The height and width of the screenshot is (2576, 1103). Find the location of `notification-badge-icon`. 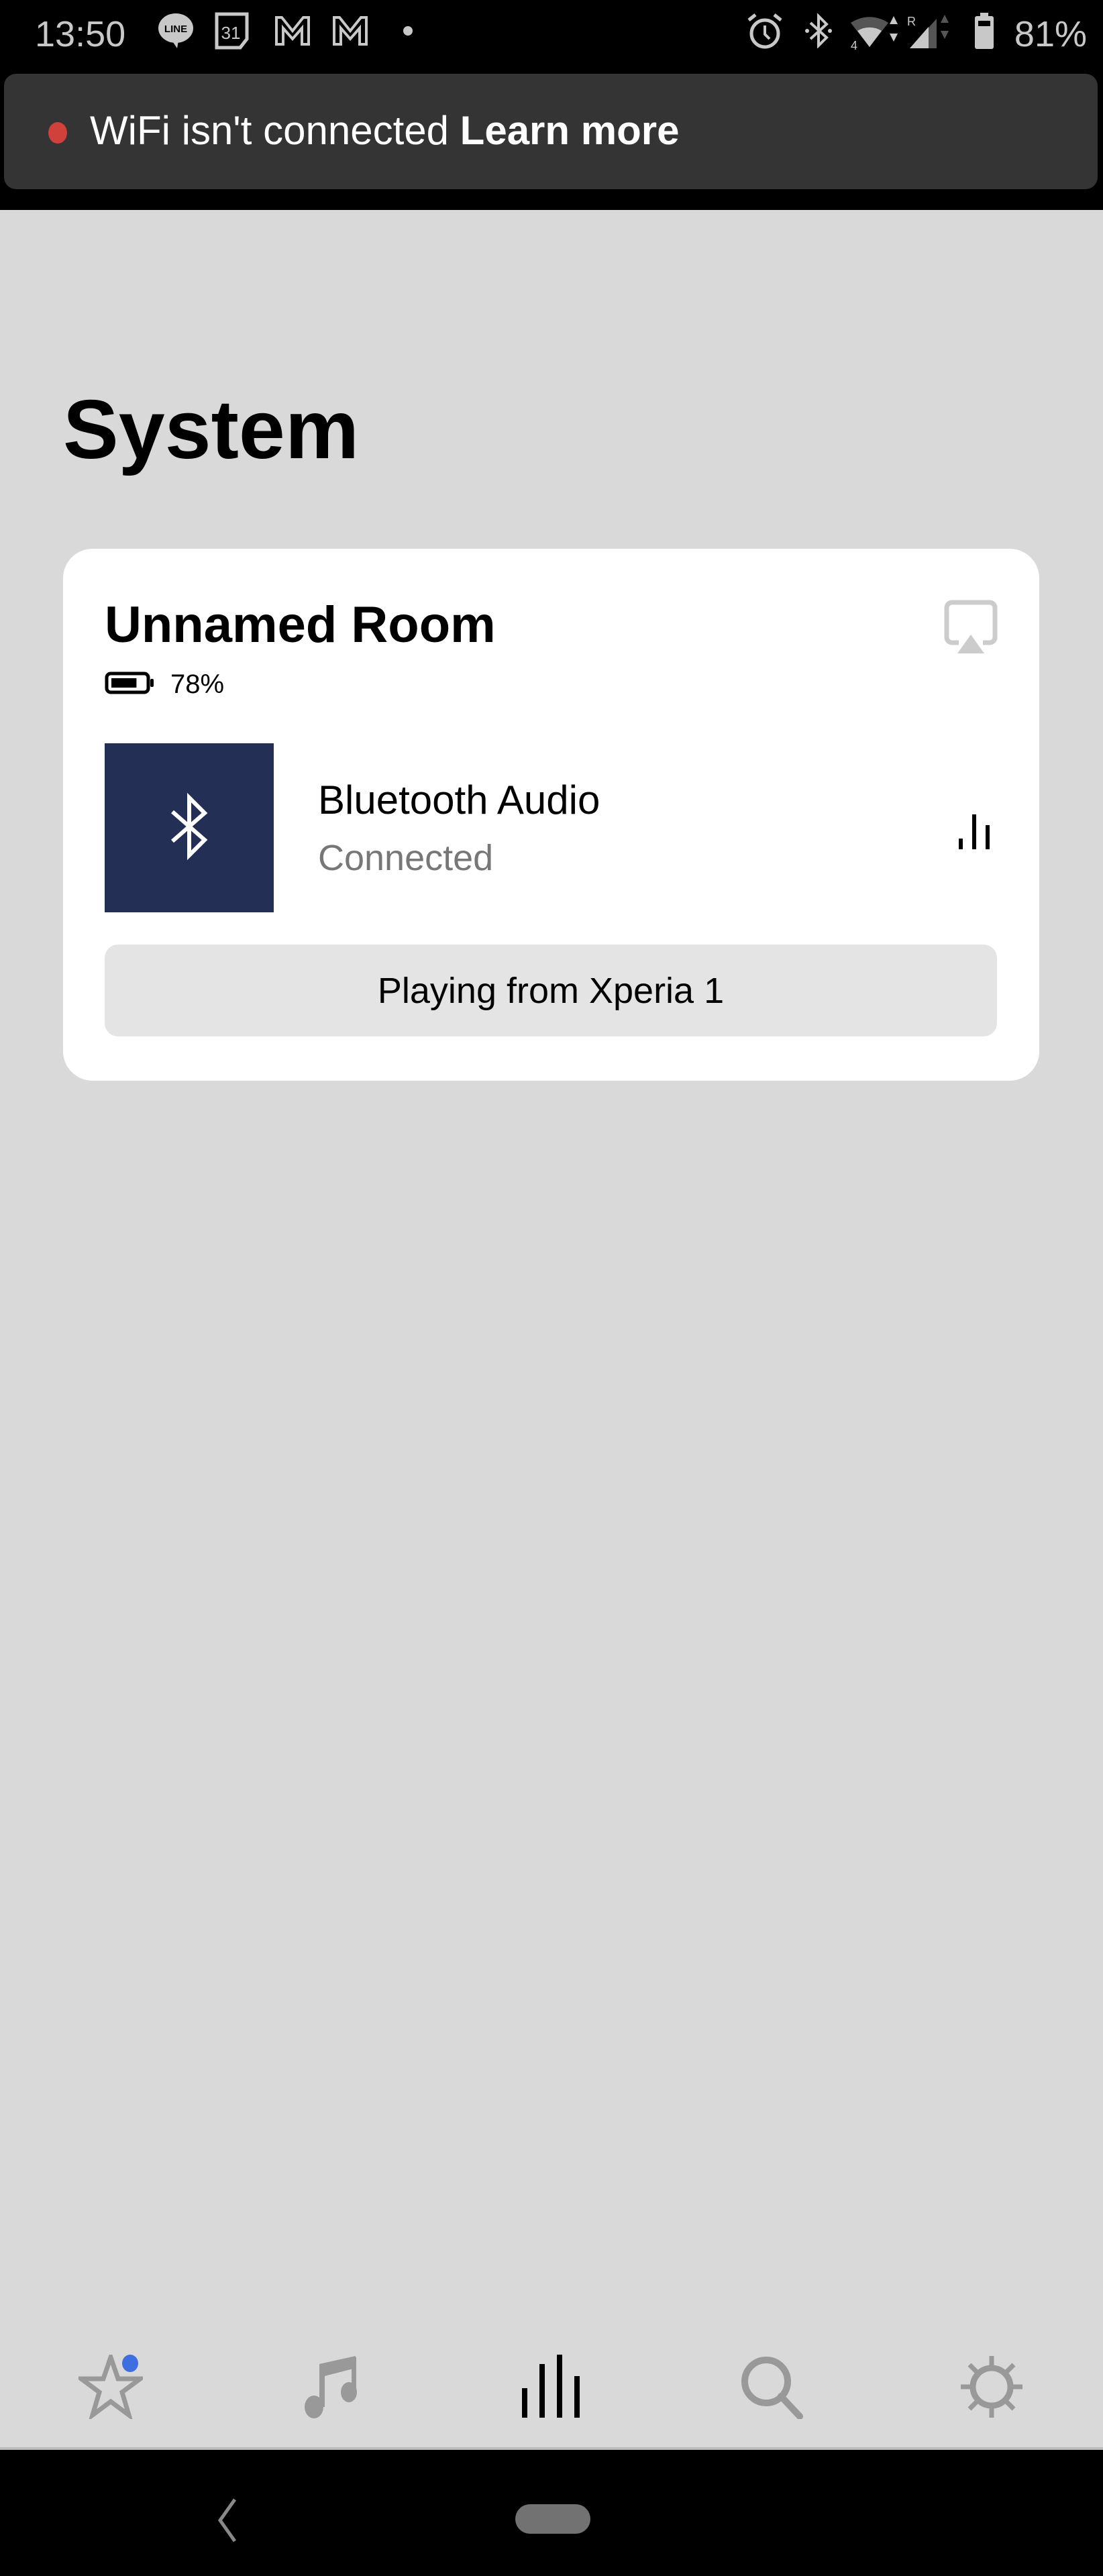

notification-badge-icon is located at coordinates (130, 2363).